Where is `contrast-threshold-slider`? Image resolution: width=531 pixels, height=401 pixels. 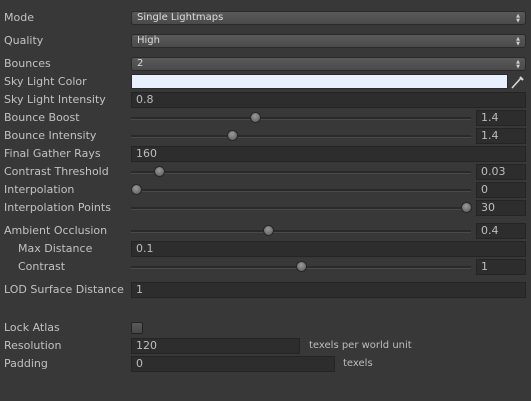
contrast-threshold-slider is located at coordinates (301, 172).